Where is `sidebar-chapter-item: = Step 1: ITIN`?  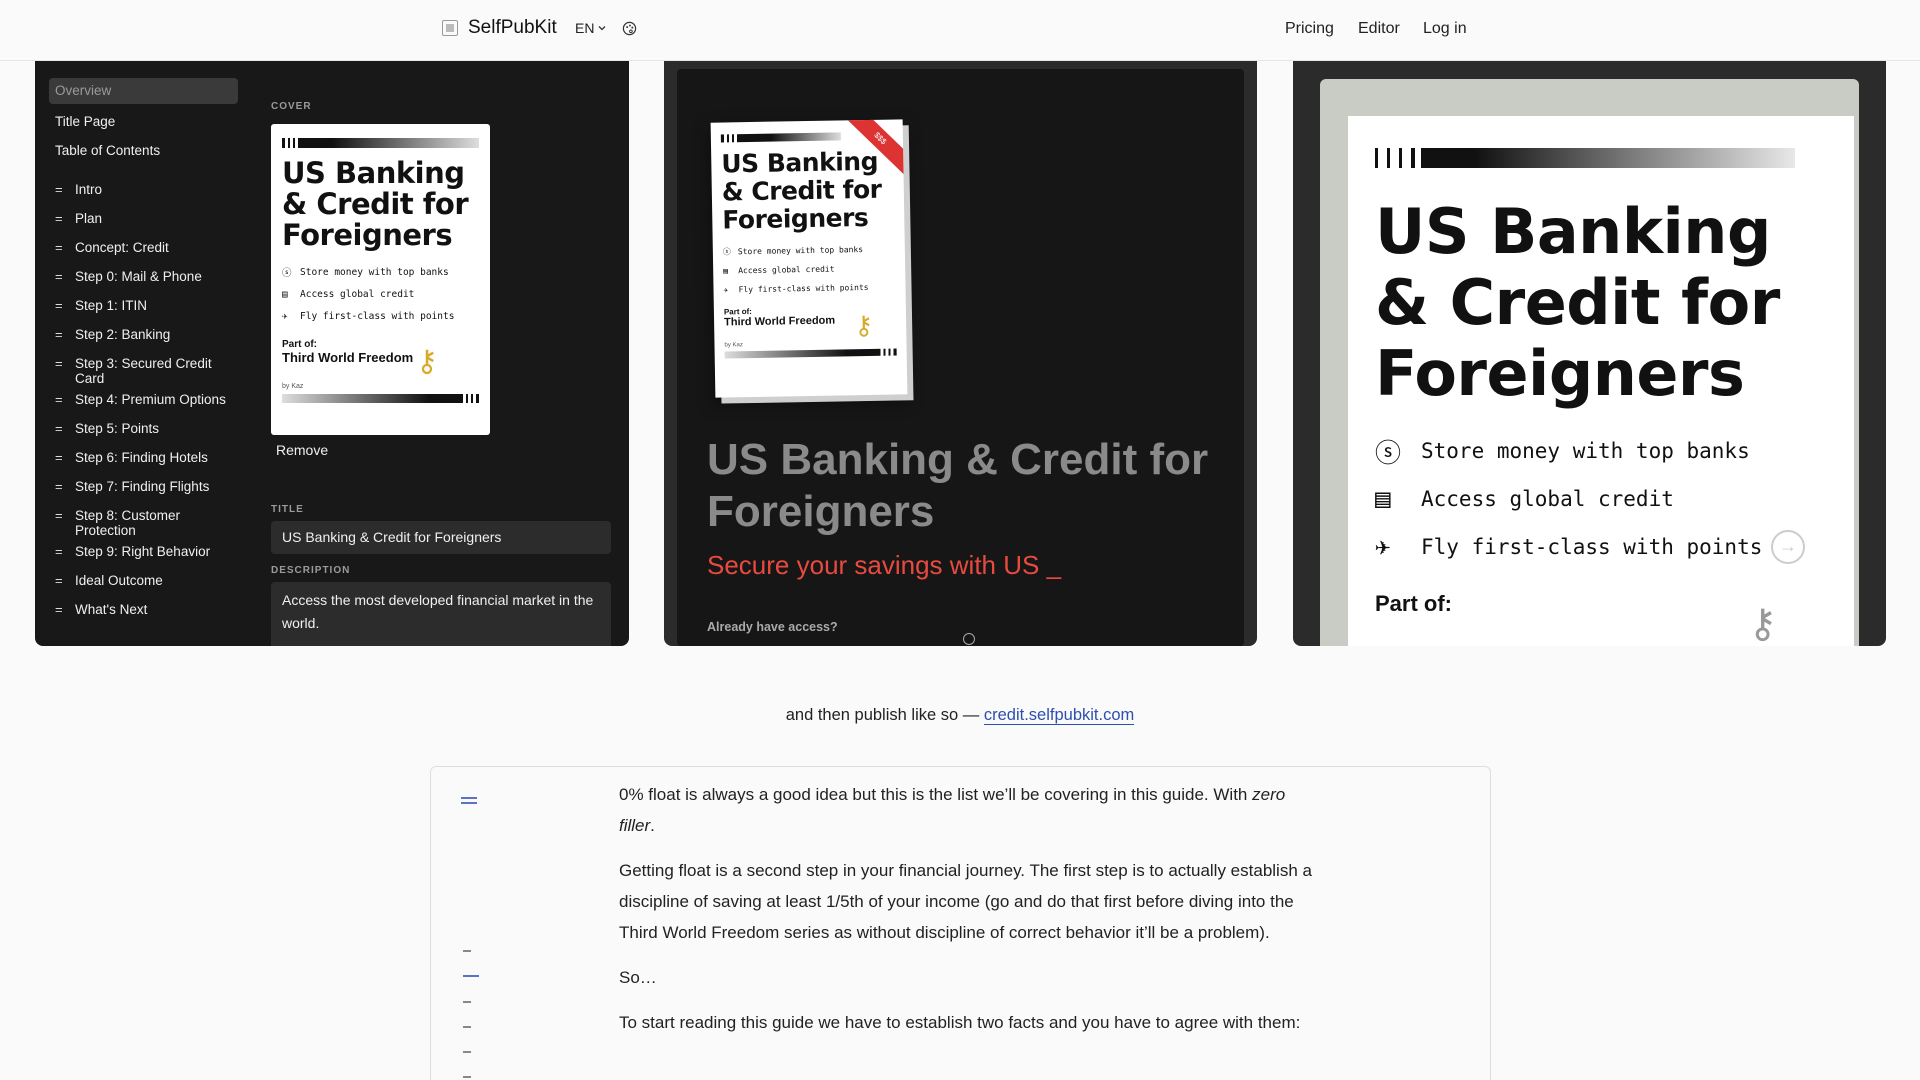
sidebar-chapter-item: = Step 1: ITIN is located at coordinates (143, 306).